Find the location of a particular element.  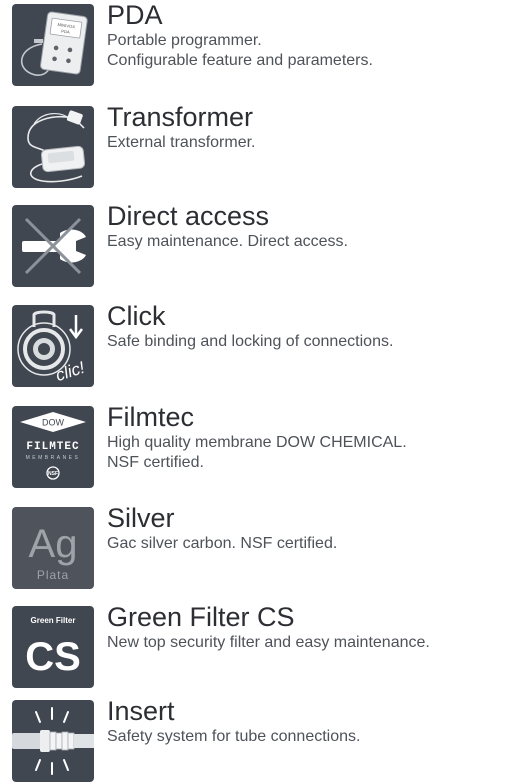

feature-description-line: High quality membrane DOW CHEMICAL. is located at coordinates (257, 442).